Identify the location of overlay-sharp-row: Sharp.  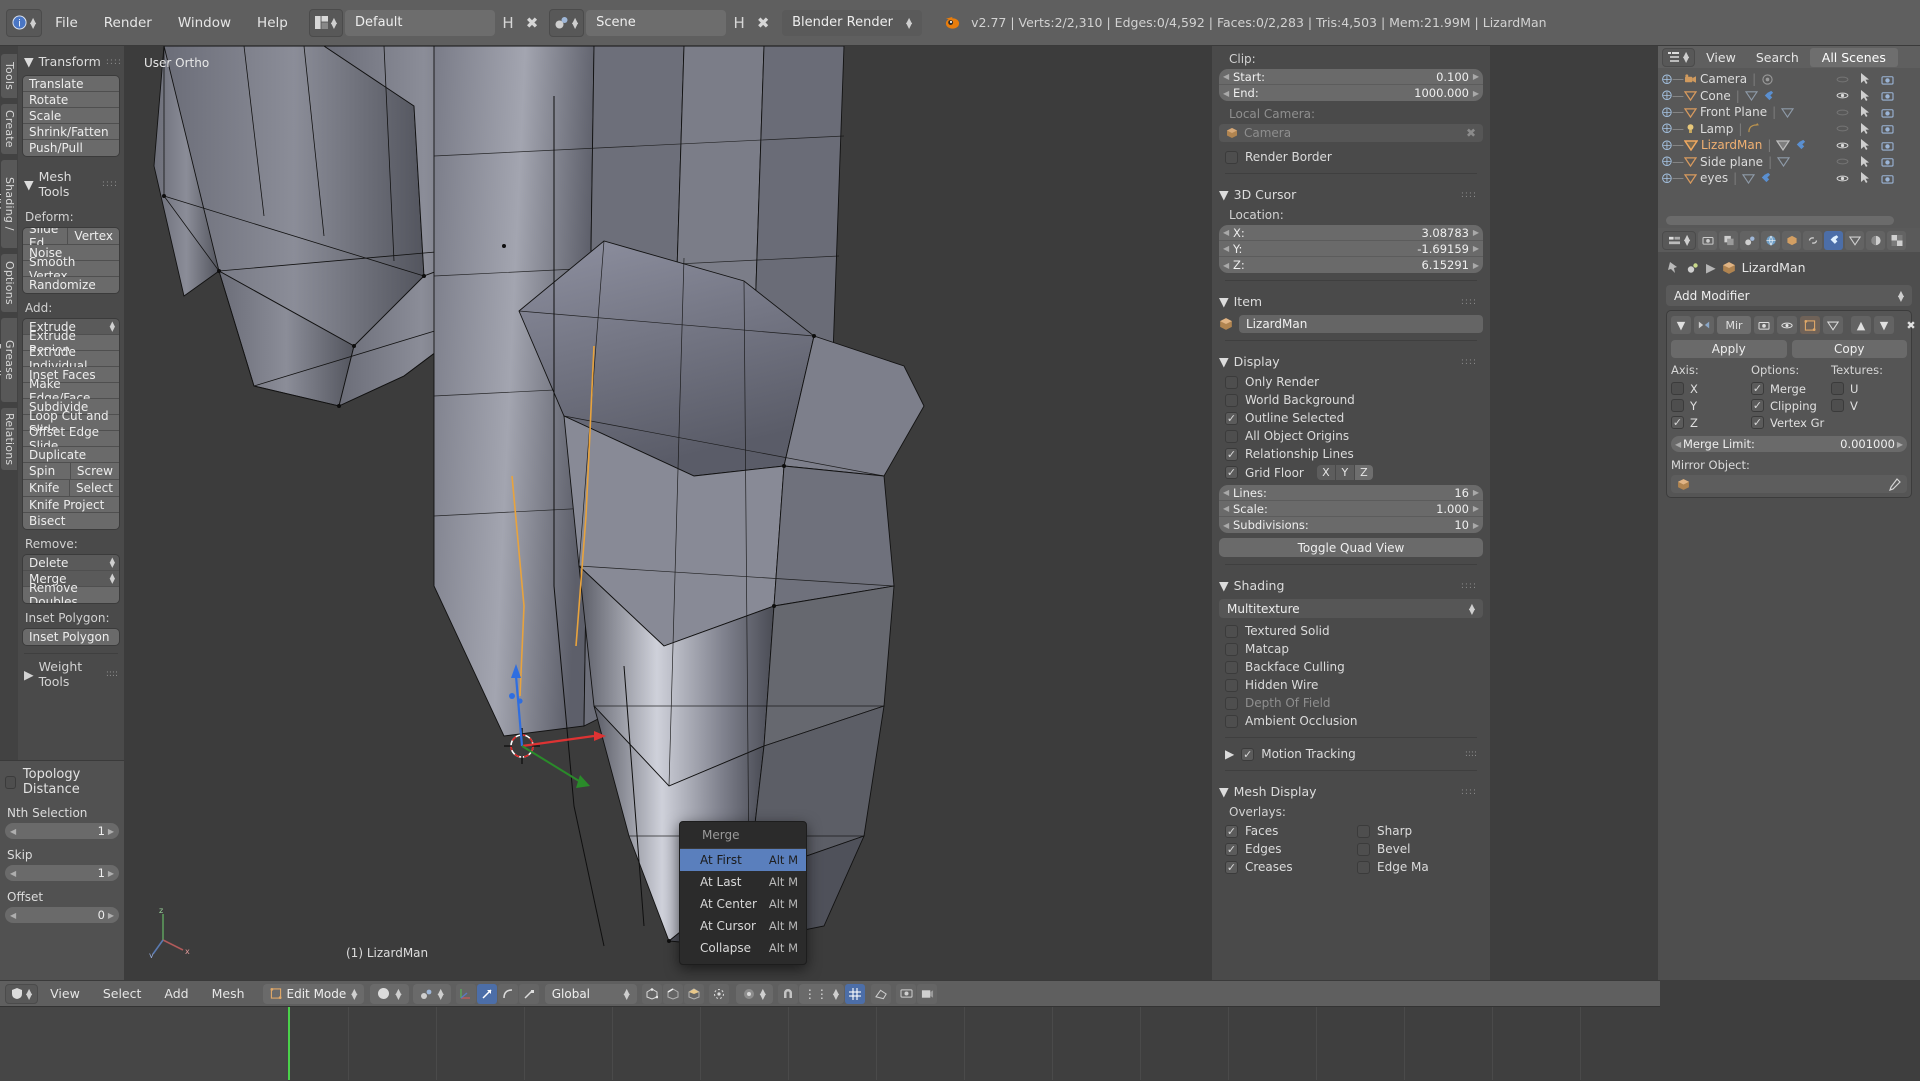
(1417, 831).